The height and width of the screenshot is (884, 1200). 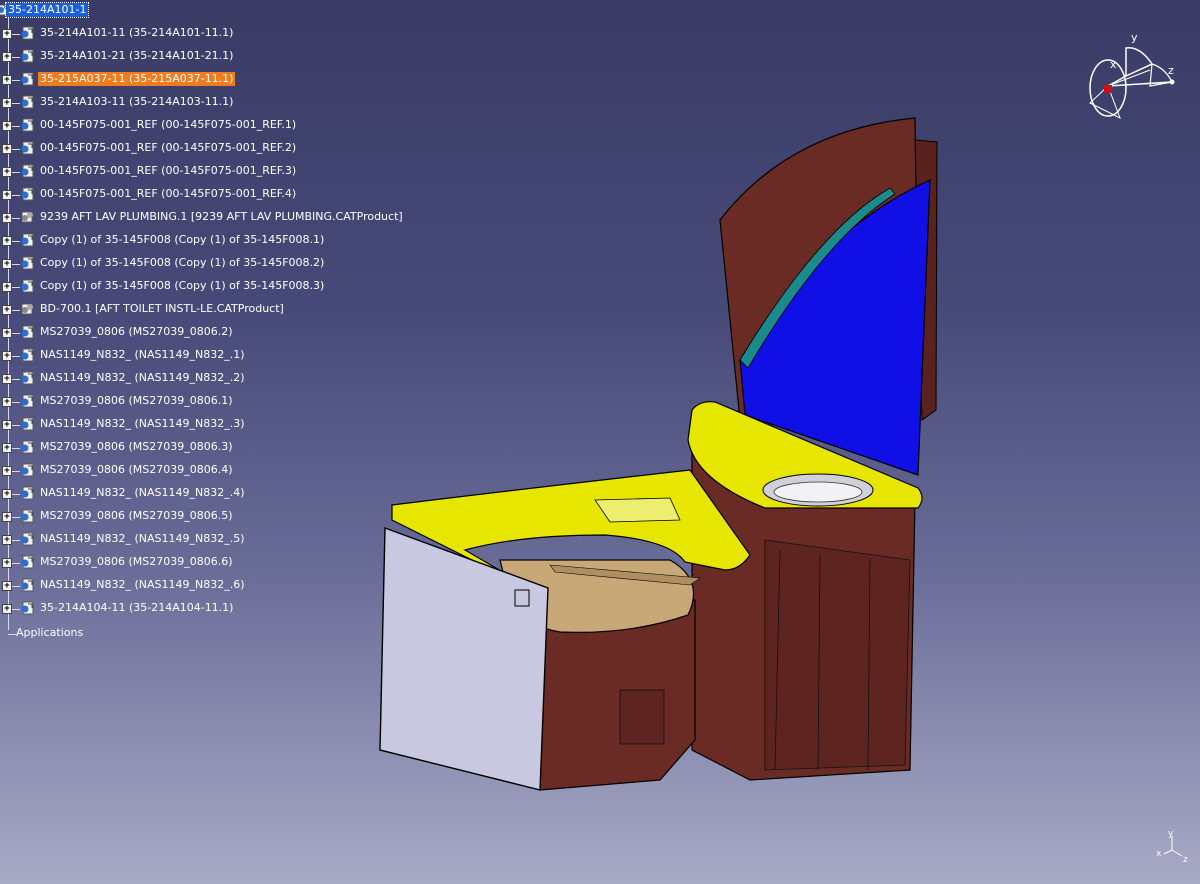 What do you see at coordinates (136, 102) in the screenshot?
I see `tree-node-label: 35-214A103-11 (35-214A103-11.1)` at bounding box center [136, 102].